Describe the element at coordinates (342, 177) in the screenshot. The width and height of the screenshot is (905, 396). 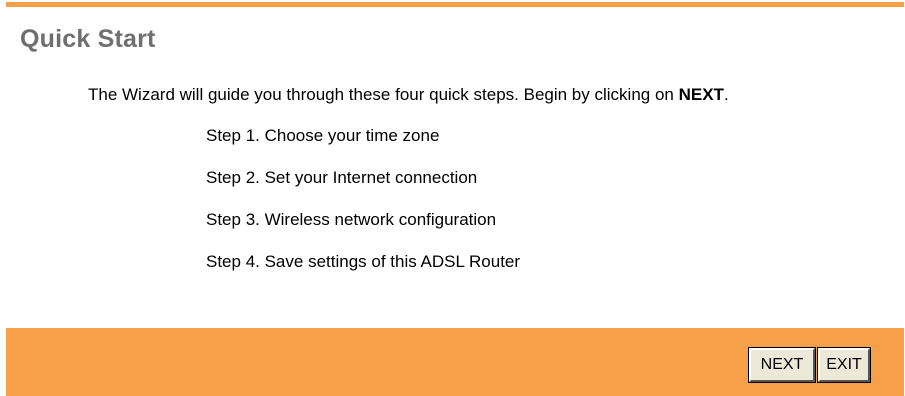
I see `step-item: Step 2. Set your Internet connection` at that location.